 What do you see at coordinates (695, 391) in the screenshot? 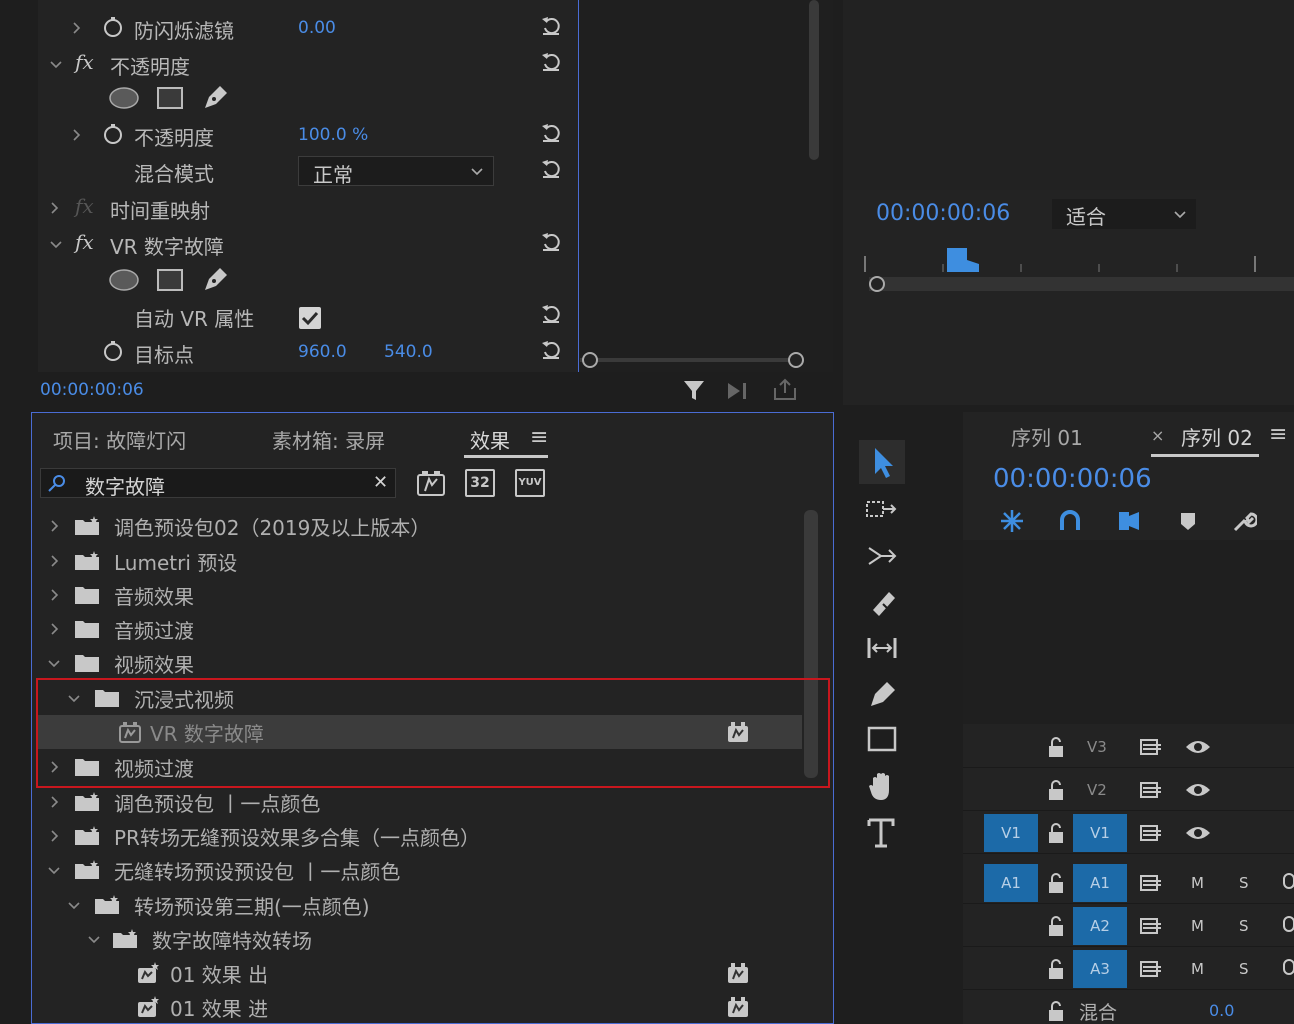
I see `filter-icon` at bounding box center [695, 391].